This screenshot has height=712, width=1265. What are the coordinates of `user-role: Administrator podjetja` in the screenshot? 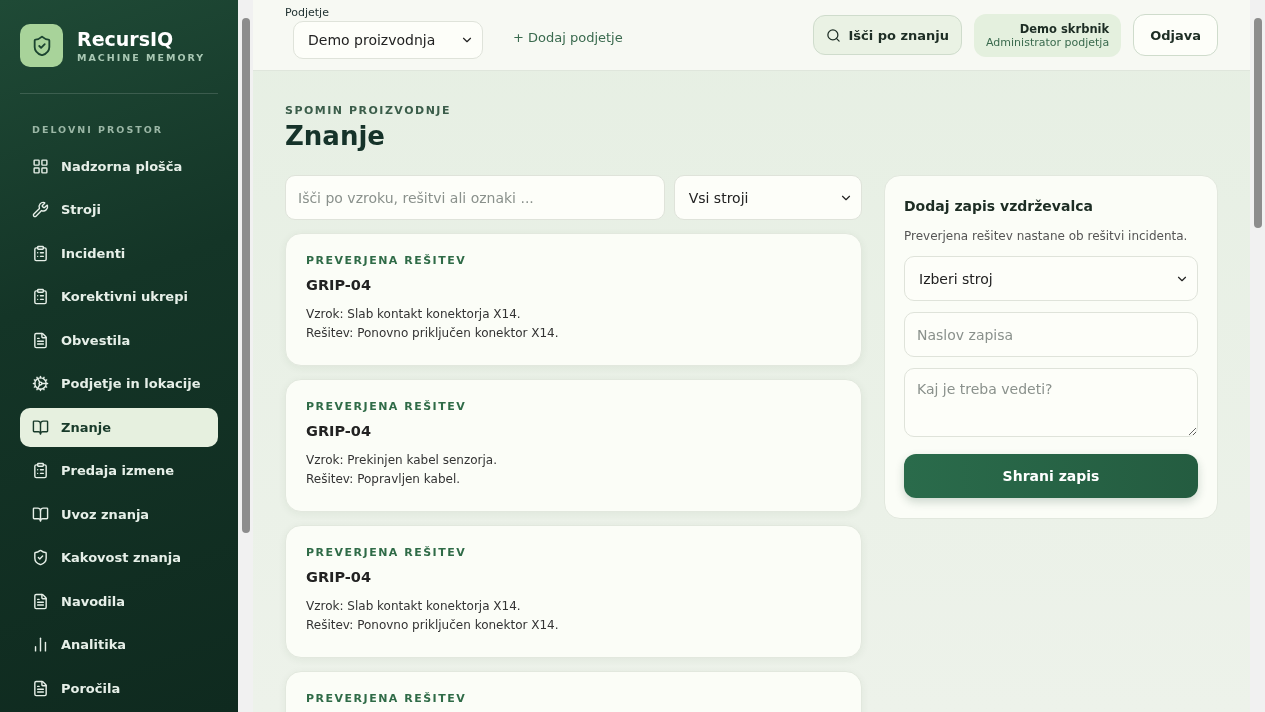 It's located at (1048, 42).